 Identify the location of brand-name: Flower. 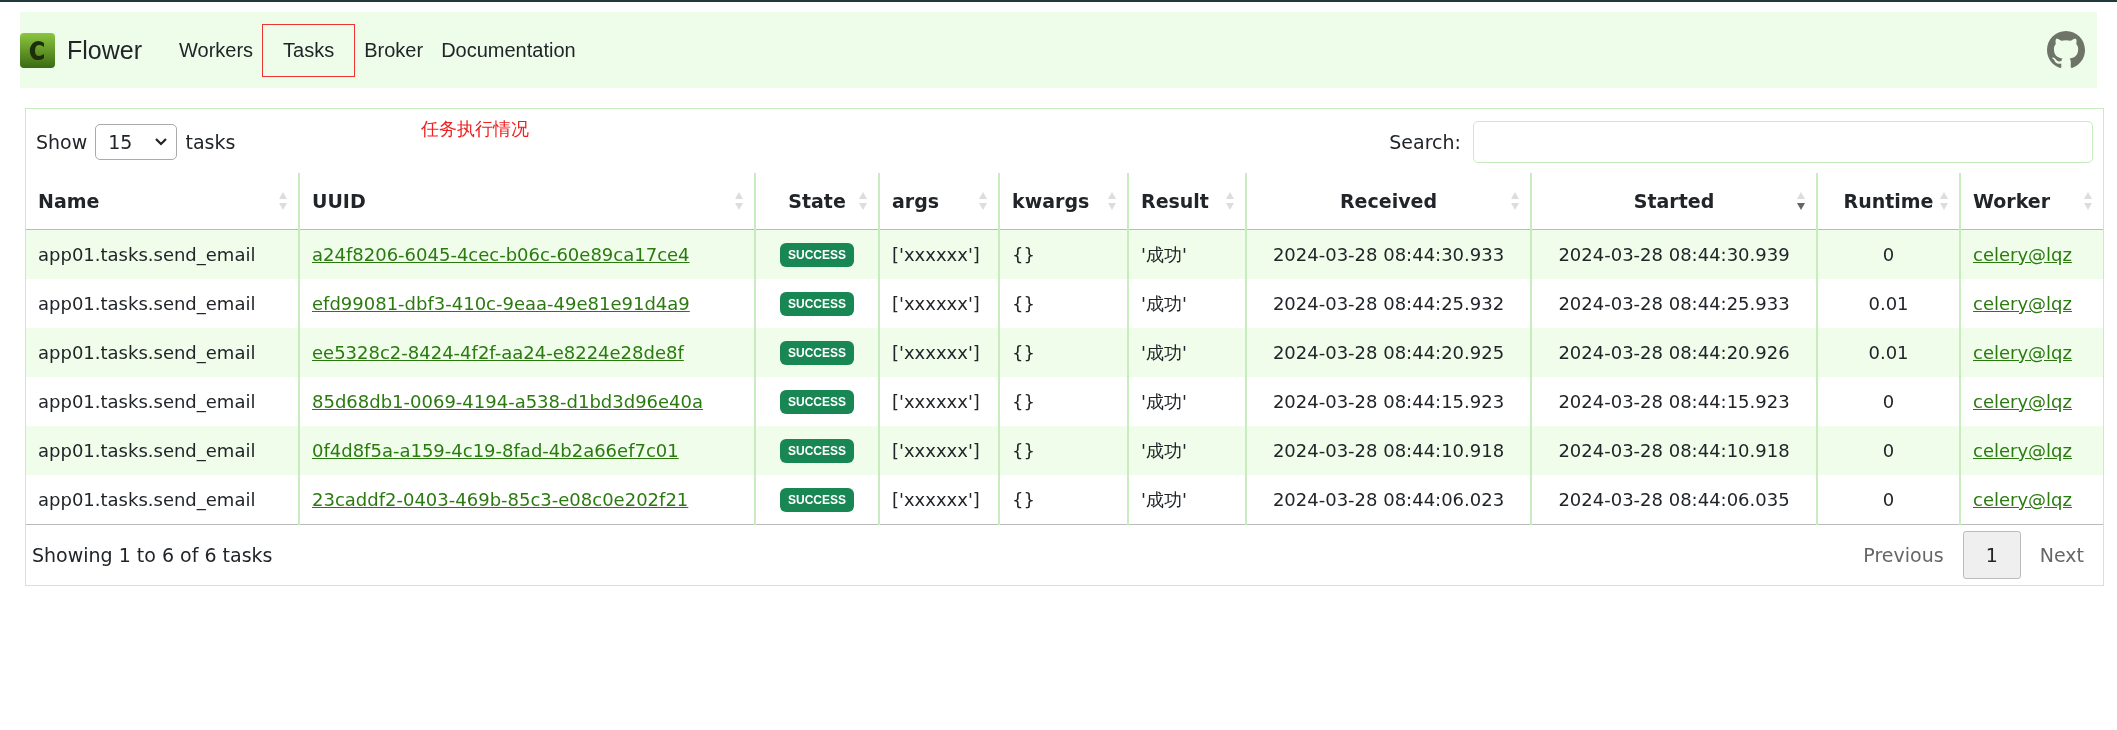
(104, 50).